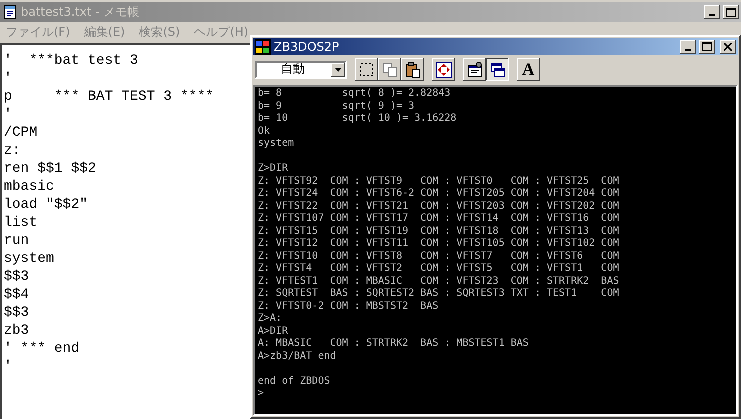 The width and height of the screenshot is (741, 419). Describe the element at coordinates (348, 306) in the screenshot. I see `console-line: Z: VFTST0-2 COM : MBSTST2 BAS` at that location.